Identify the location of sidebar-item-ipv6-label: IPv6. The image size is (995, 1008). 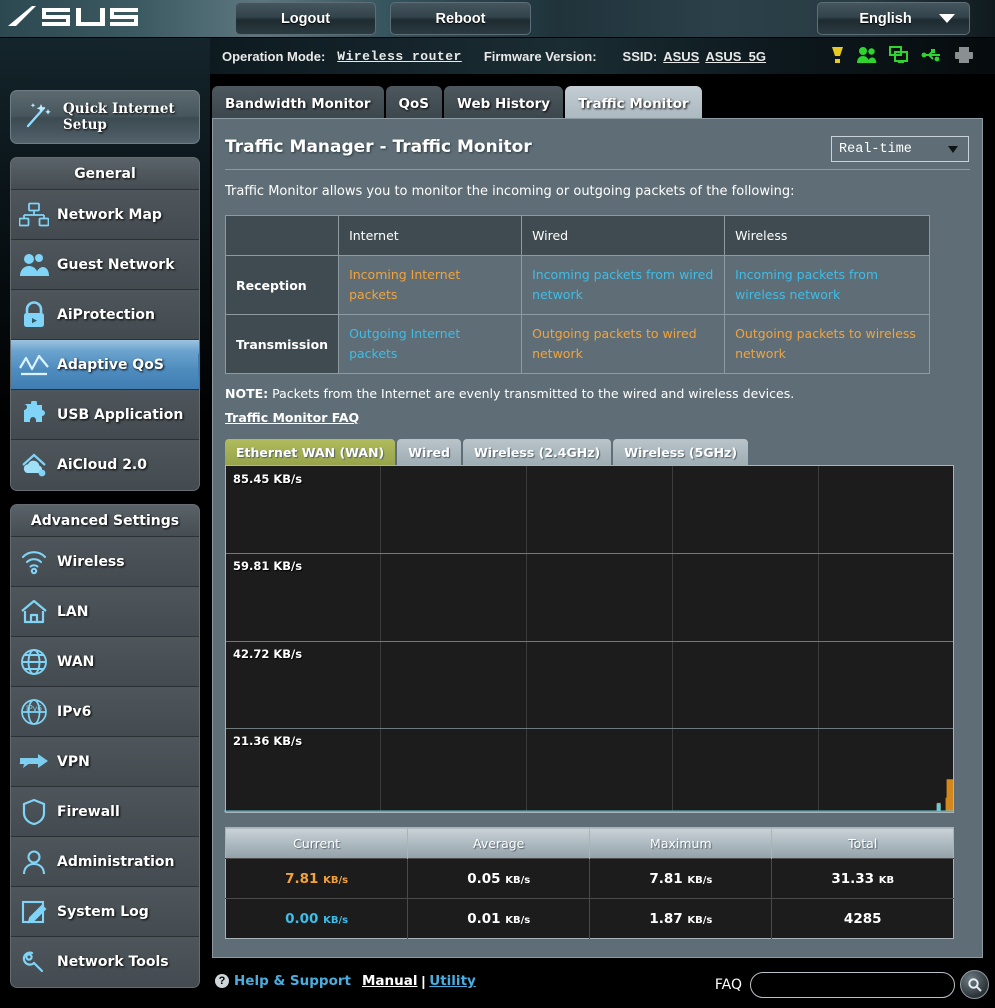
(74, 711).